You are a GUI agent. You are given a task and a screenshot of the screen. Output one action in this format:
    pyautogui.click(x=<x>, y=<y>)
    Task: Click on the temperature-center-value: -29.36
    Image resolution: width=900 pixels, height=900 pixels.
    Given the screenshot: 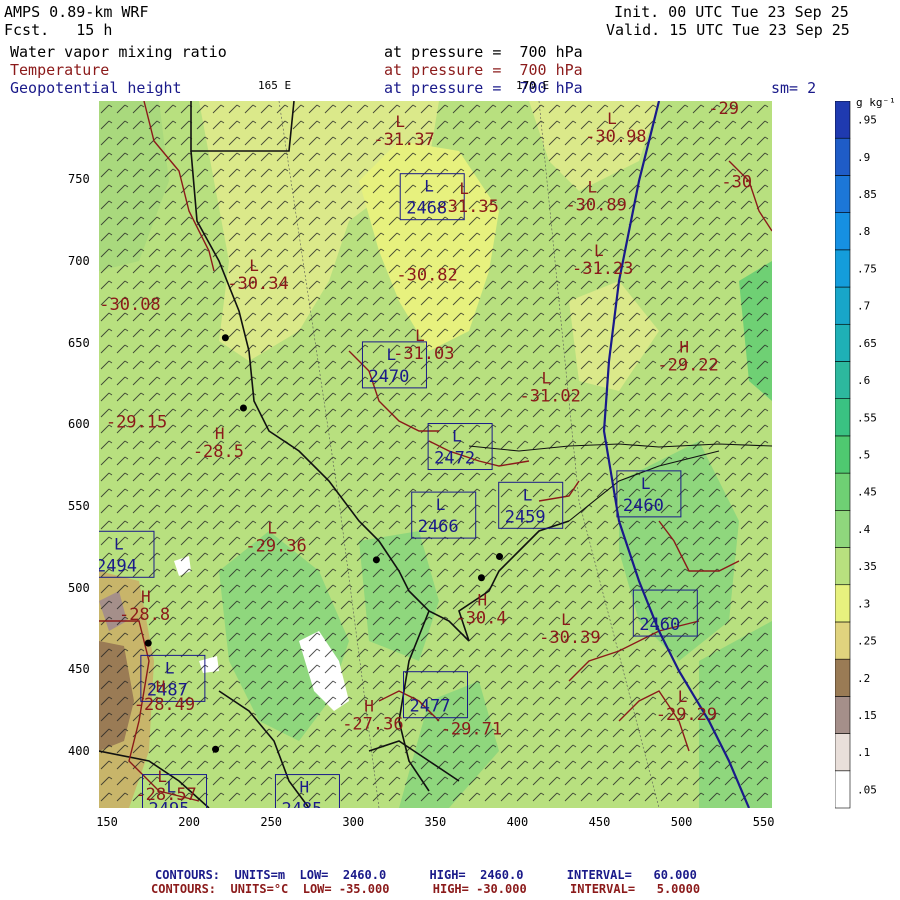 What is the action you would take?
    pyautogui.click(x=275, y=547)
    